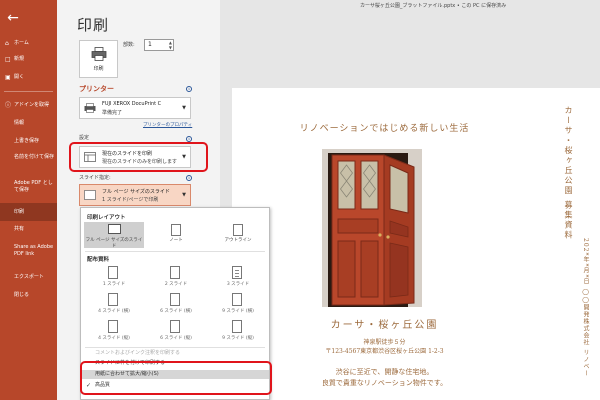 This screenshot has height=400, width=600. I want to click on sidebar-item-label: 名前を付けて保存, so click(34, 157).